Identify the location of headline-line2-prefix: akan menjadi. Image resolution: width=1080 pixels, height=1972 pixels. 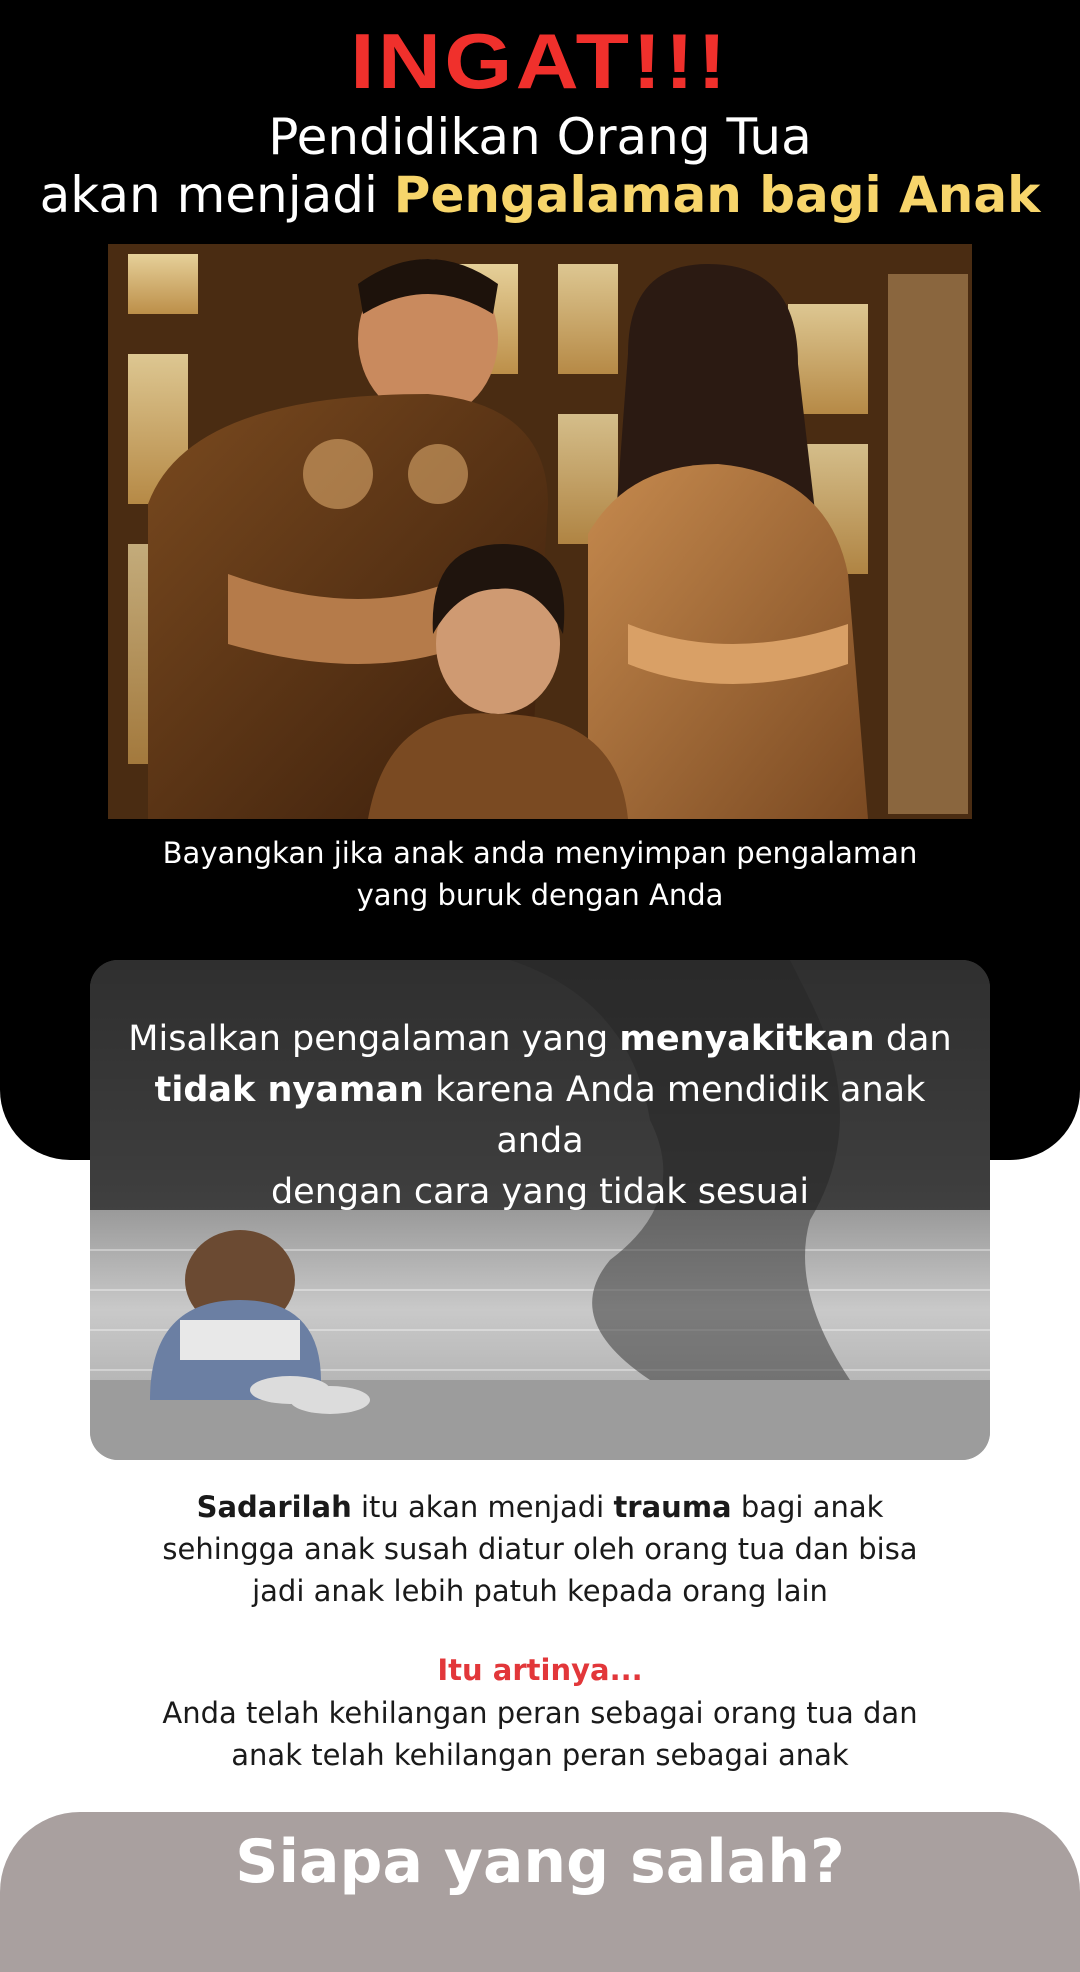
(216, 195).